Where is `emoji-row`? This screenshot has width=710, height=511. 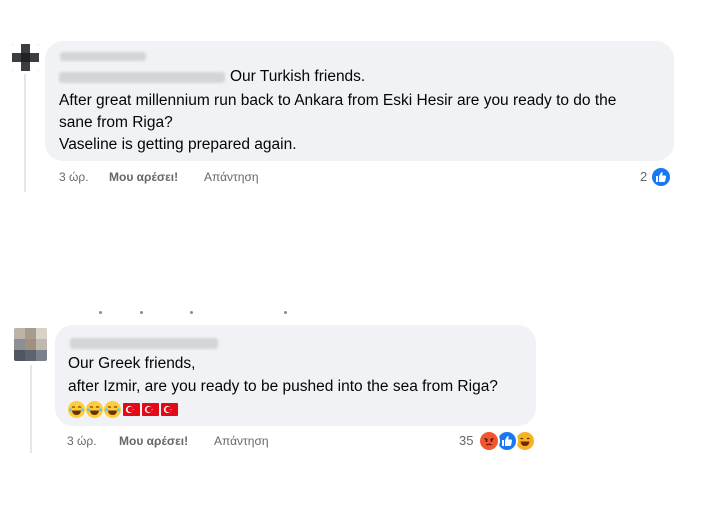
emoji-row is located at coordinates (123, 409).